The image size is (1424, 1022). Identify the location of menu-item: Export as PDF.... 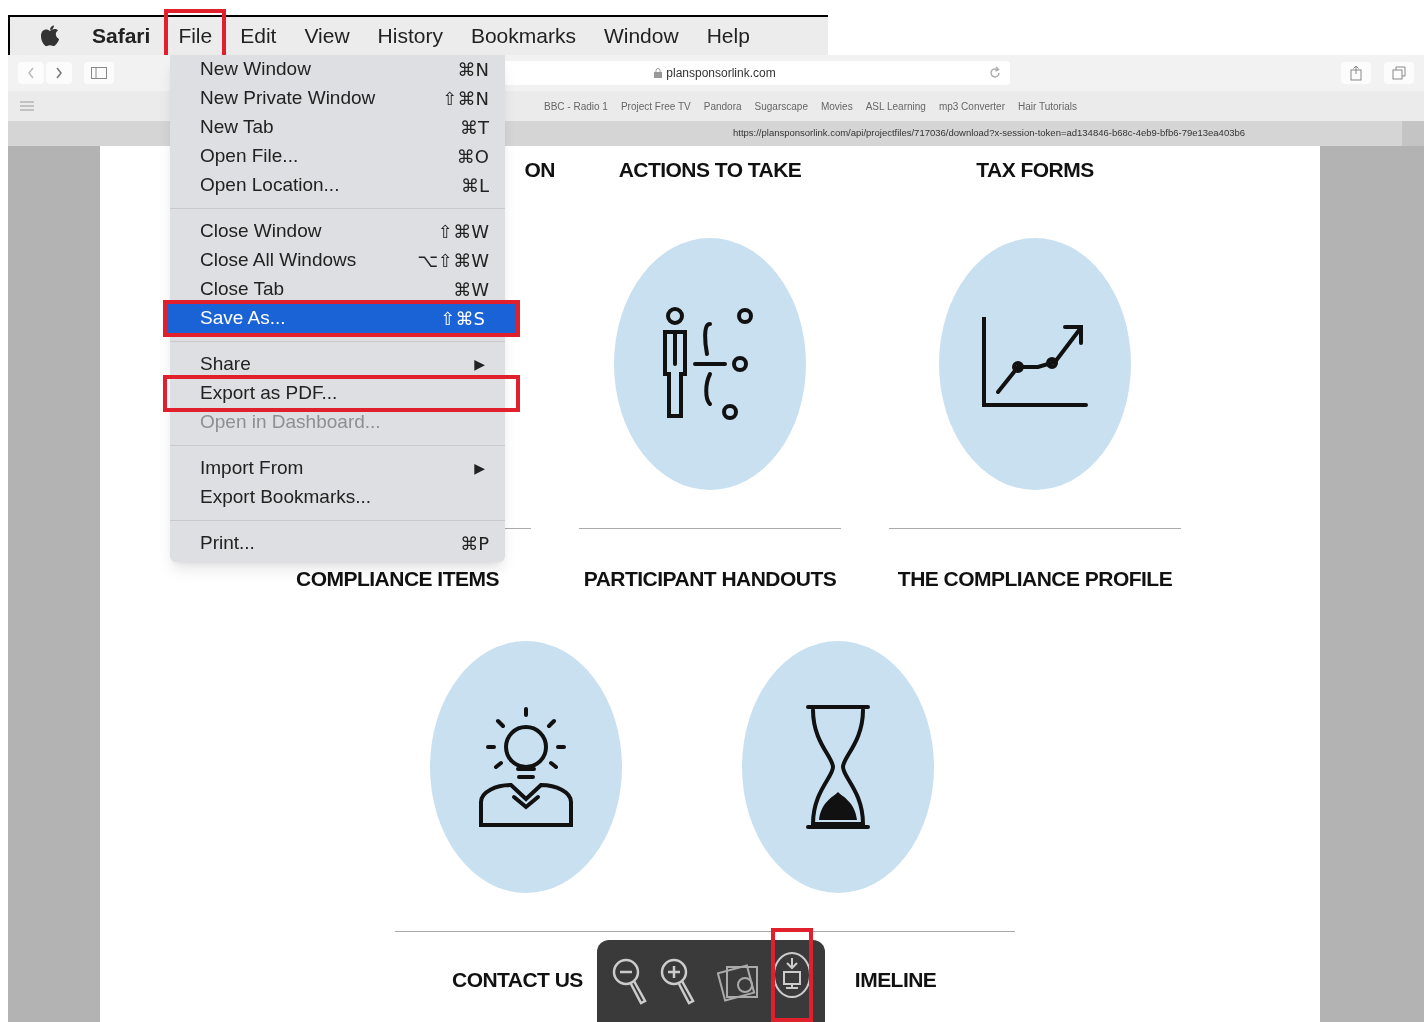
(341, 393).